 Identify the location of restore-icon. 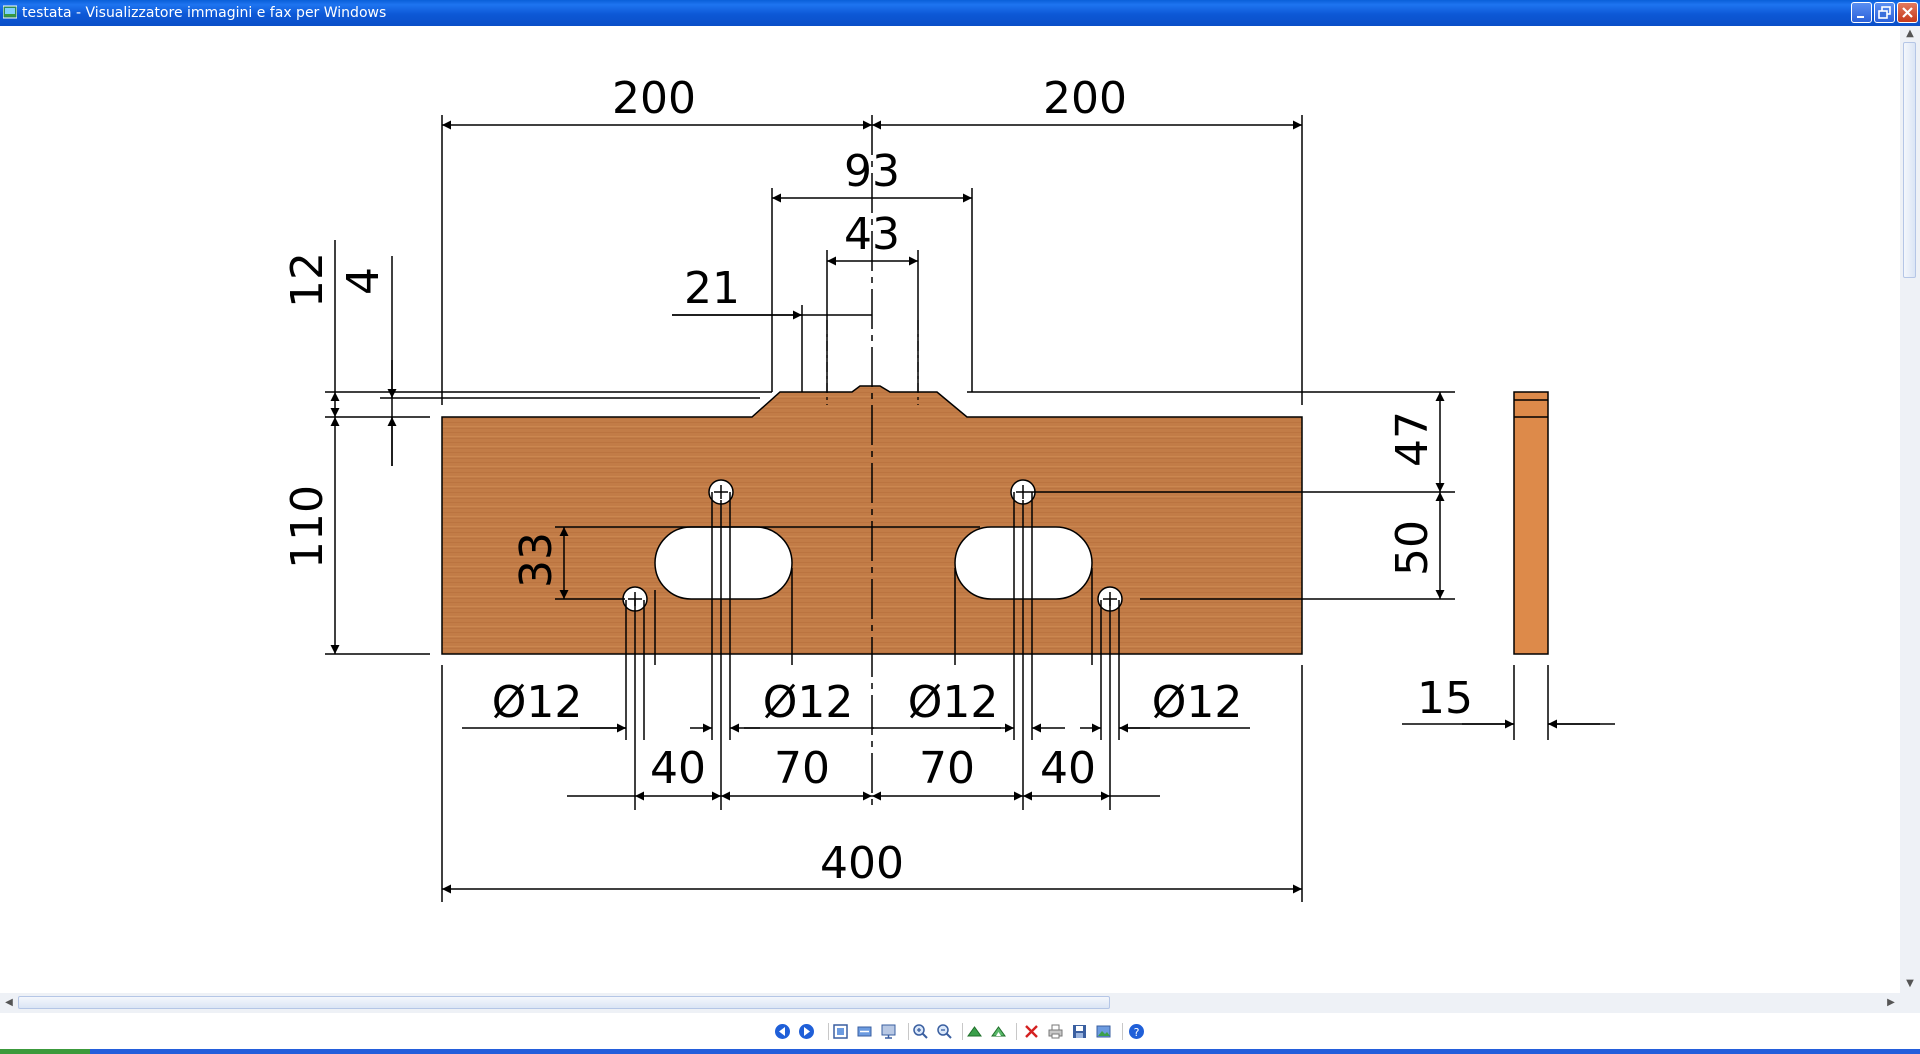
(1884, 12).